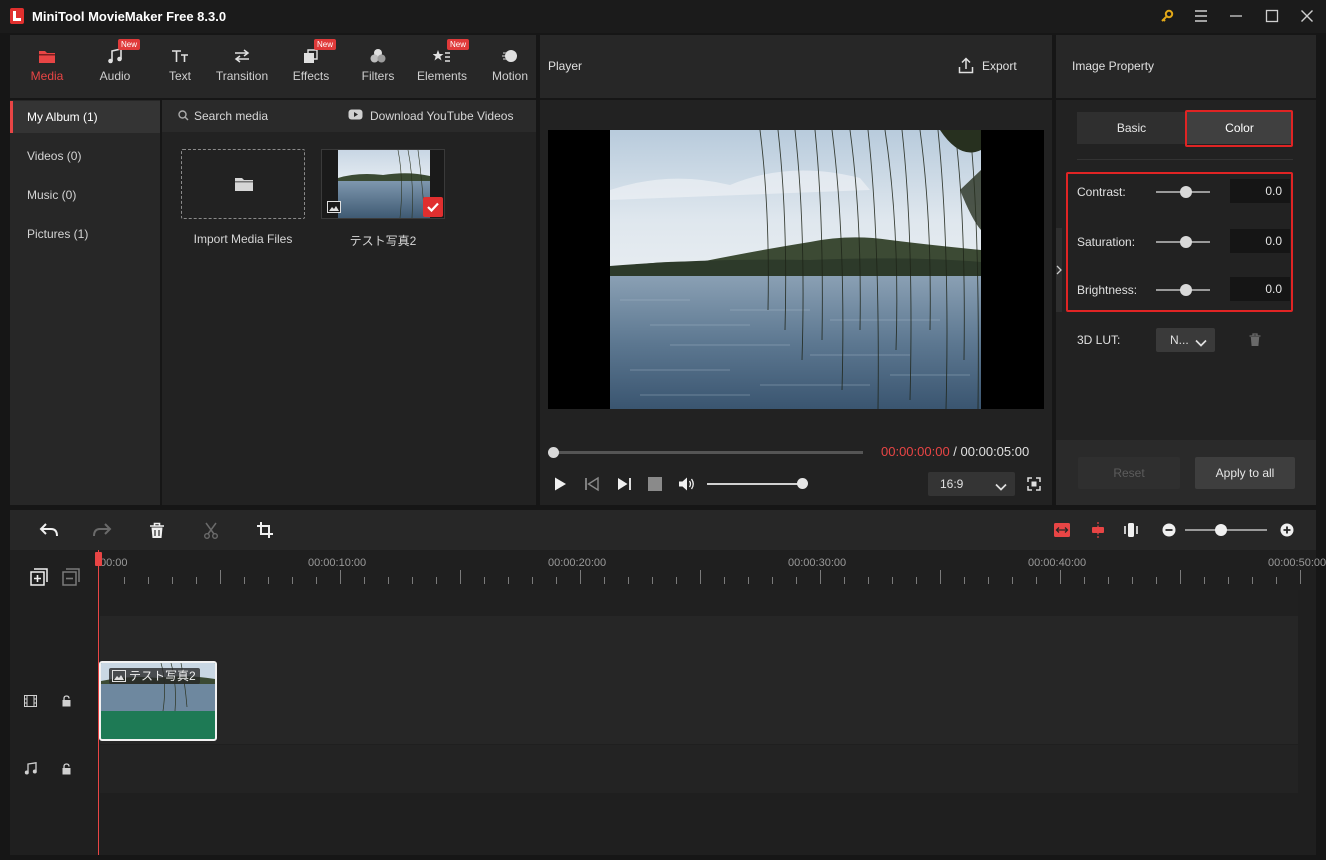 This screenshot has width=1326, height=860. What do you see at coordinates (1307, 16) in the screenshot?
I see `close-button` at bounding box center [1307, 16].